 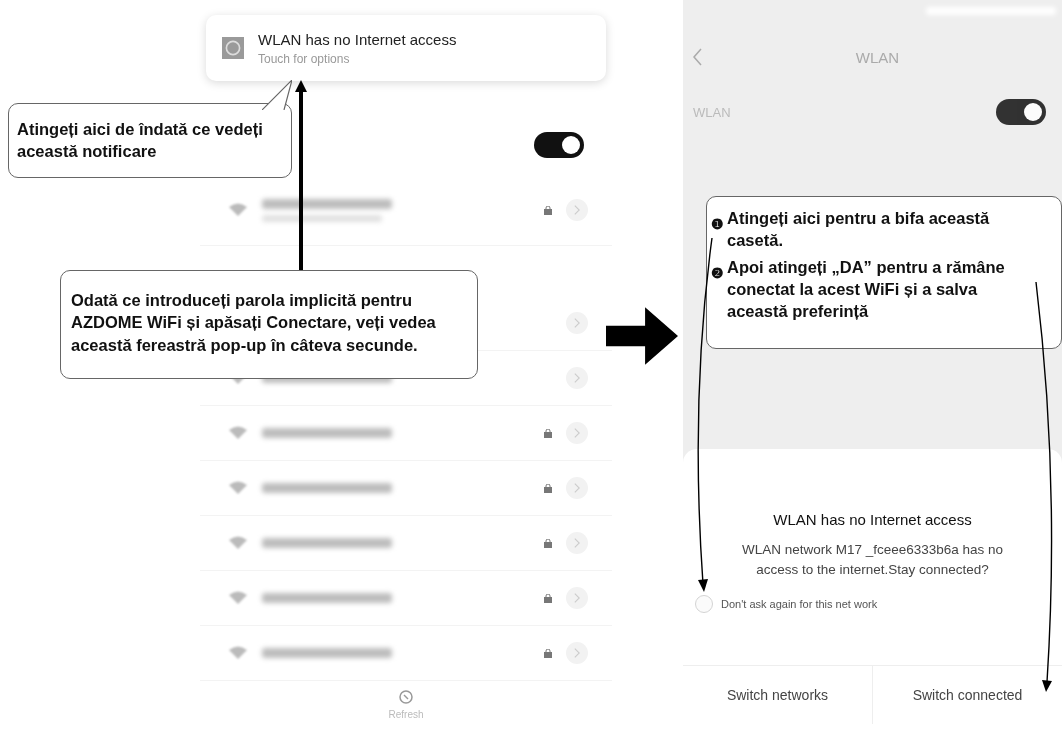 What do you see at coordinates (269, 324) in the screenshot?
I see `callout-tooltip: Odată ce introduceți parola implicită pentru AZDOME WiFi și apăsați Conectare, veți vedea această fereastră pop-up în câteva secunde.` at bounding box center [269, 324].